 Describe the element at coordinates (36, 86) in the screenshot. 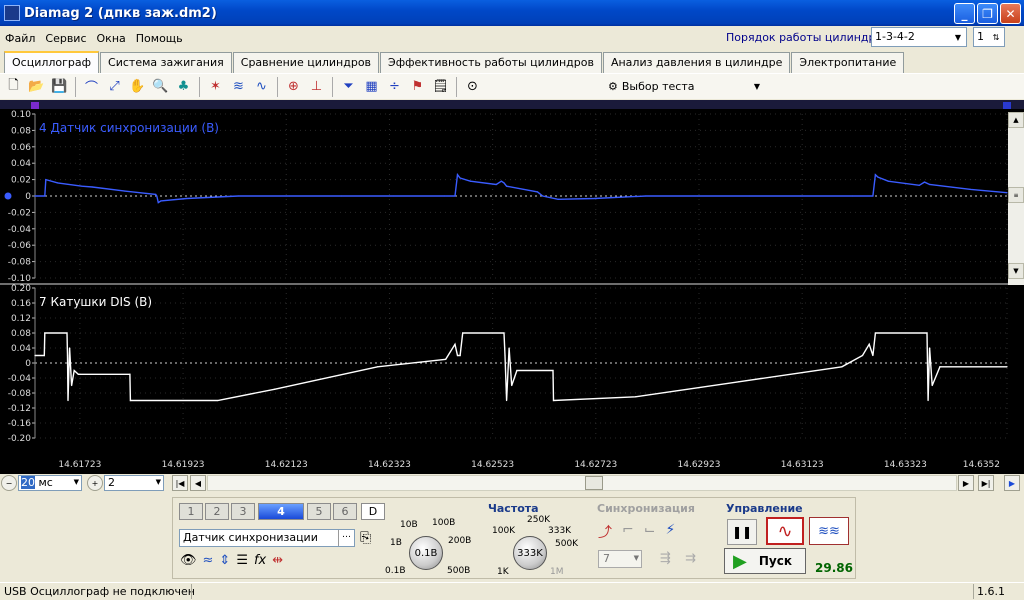

I see `open-folder-icon: 📂` at that location.